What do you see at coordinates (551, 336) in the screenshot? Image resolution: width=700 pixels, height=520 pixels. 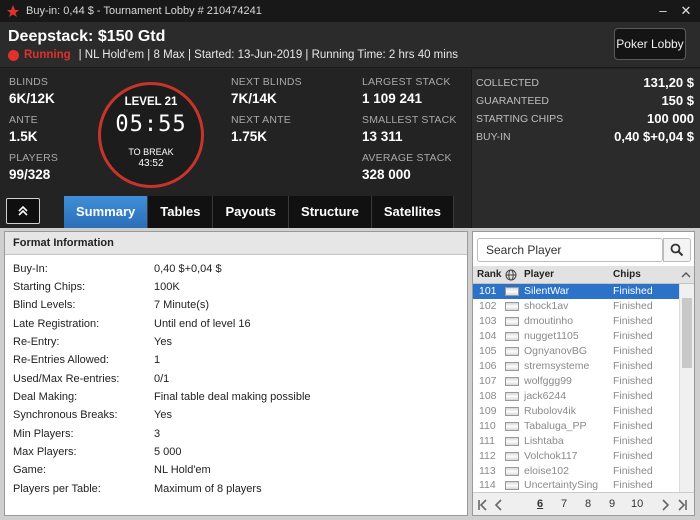 I see `player-name: nugget1105` at bounding box center [551, 336].